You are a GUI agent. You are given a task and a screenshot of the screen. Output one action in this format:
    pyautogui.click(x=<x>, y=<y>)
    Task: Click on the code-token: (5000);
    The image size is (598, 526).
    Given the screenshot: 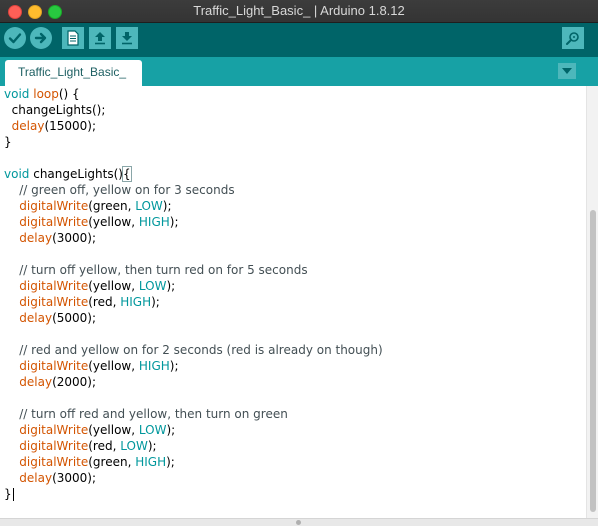 What is the action you would take?
    pyautogui.click(x=74, y=318)
    